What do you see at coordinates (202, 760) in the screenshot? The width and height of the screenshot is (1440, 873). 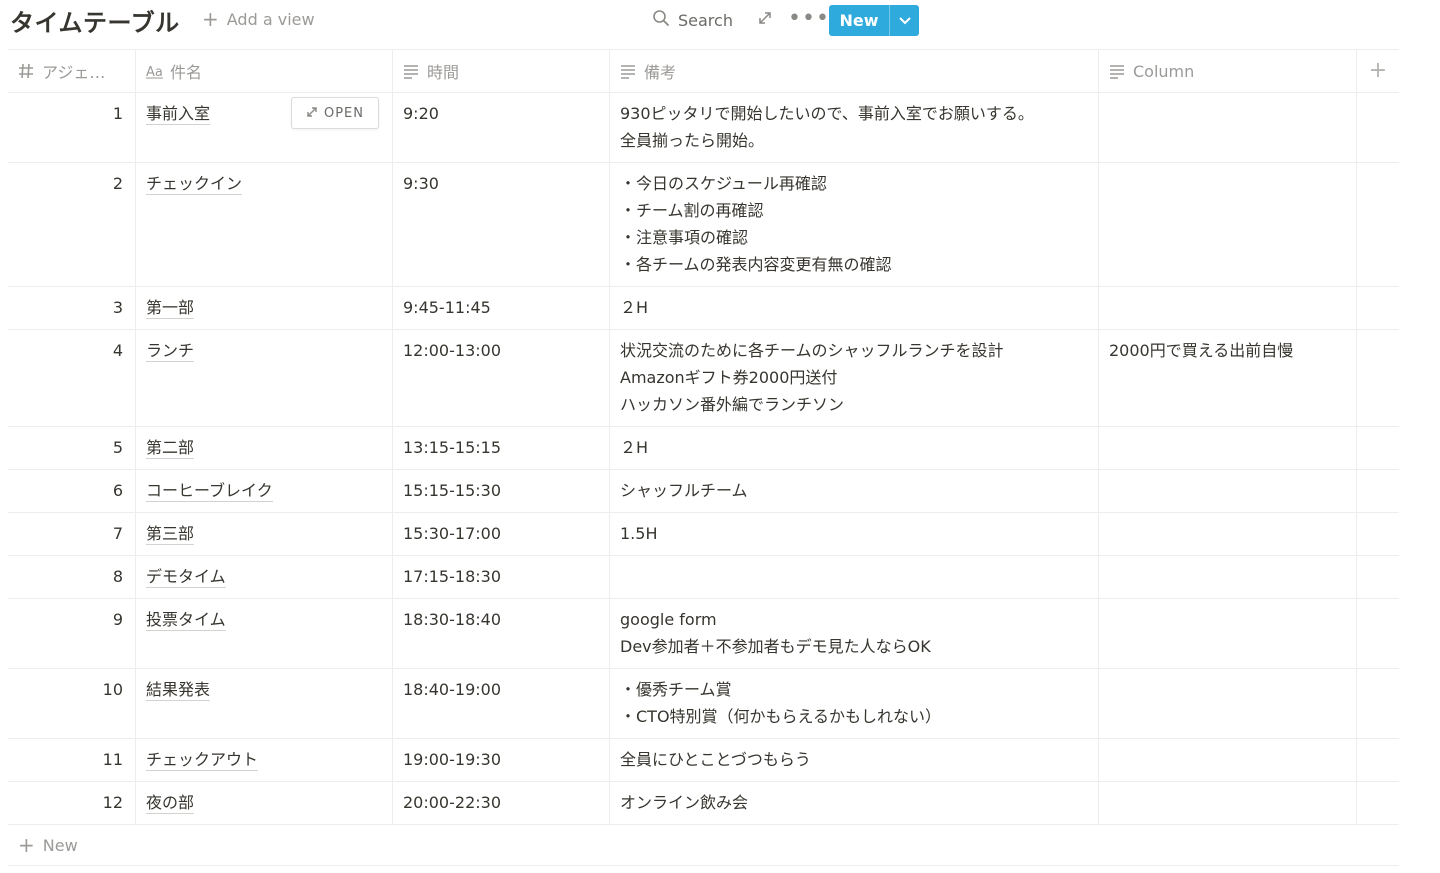 I see `row-title: チェックアウト` at bounding box center [202, 760].